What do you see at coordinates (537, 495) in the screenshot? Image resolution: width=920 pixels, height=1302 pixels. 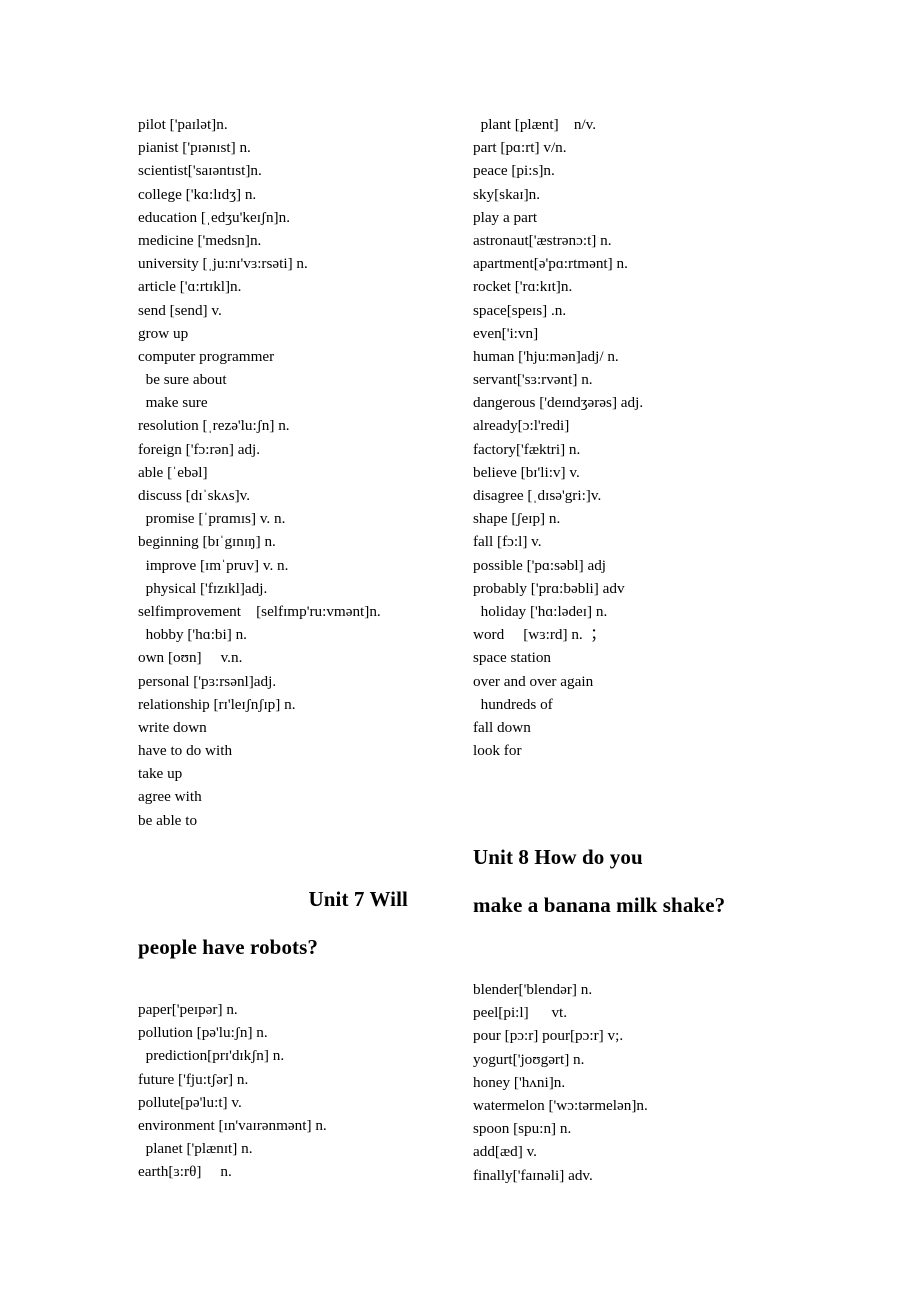 I see `word-entry: disagree [ˌdɪsə'gri:]v.` at bounding box center [537, 495].